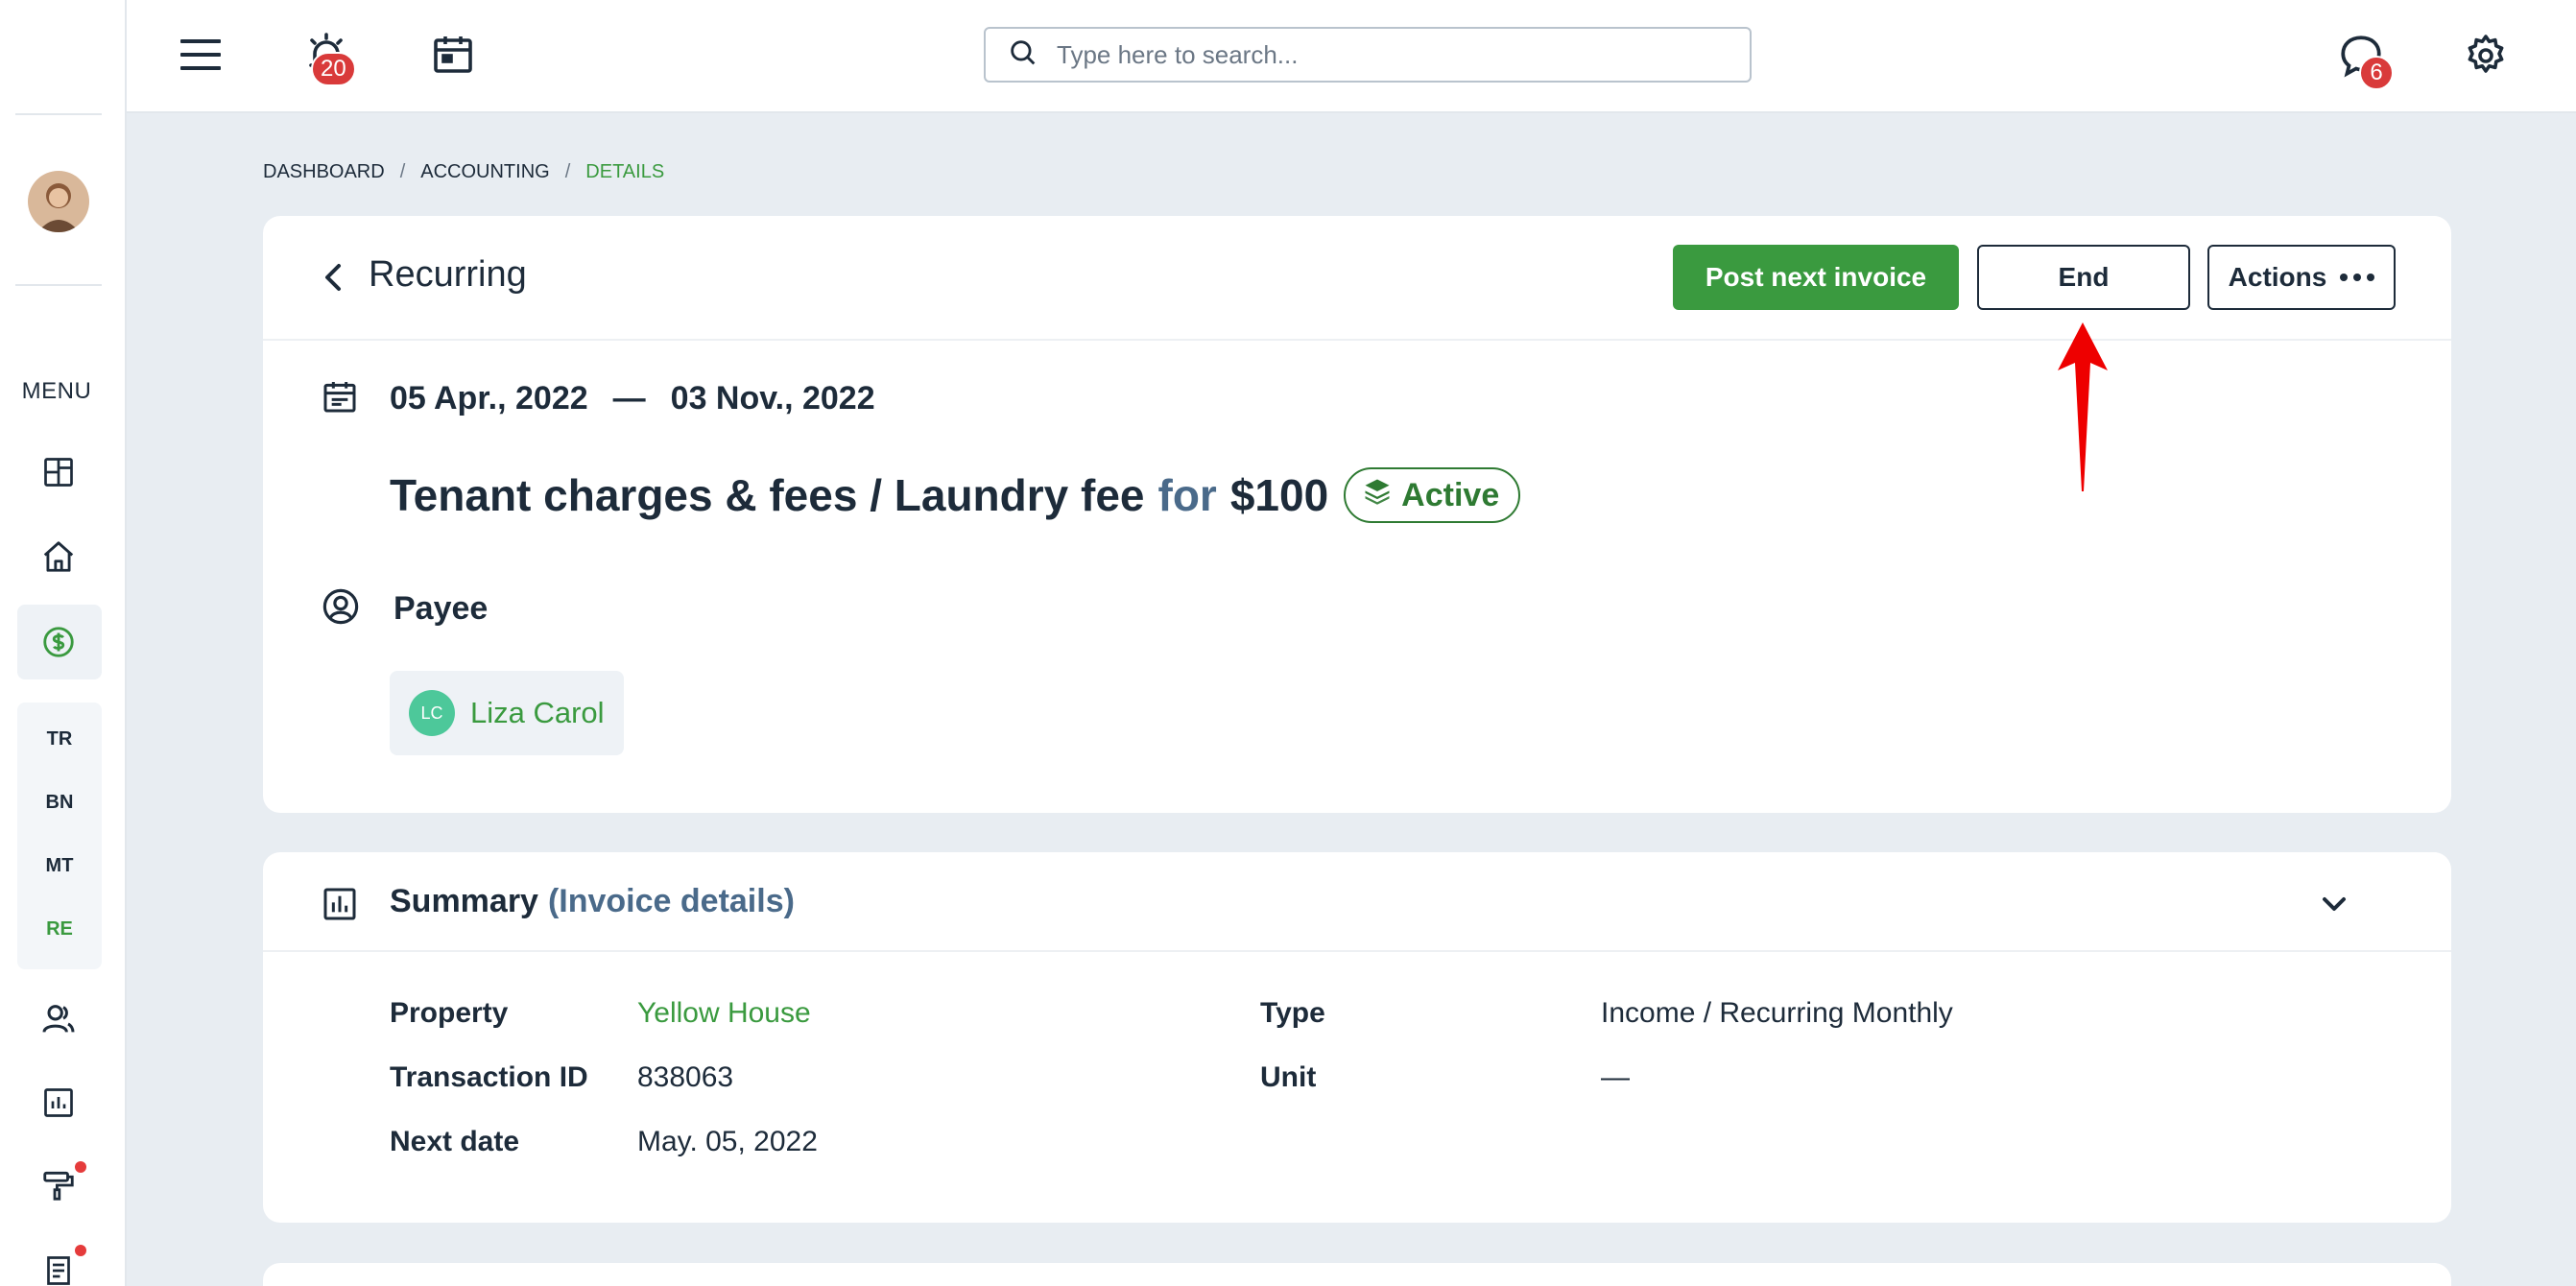  Describe the element at coordinates (464, 901) in the screenshot. I see `summary-title-text: Summary` at that location.